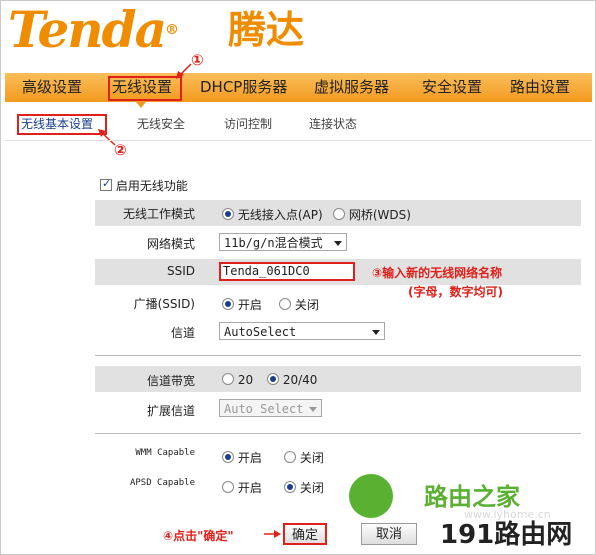 The width and height of the screenshot is (596, 555). I want to click on ext-channel-row: 扩展信道, so click(338, 409).